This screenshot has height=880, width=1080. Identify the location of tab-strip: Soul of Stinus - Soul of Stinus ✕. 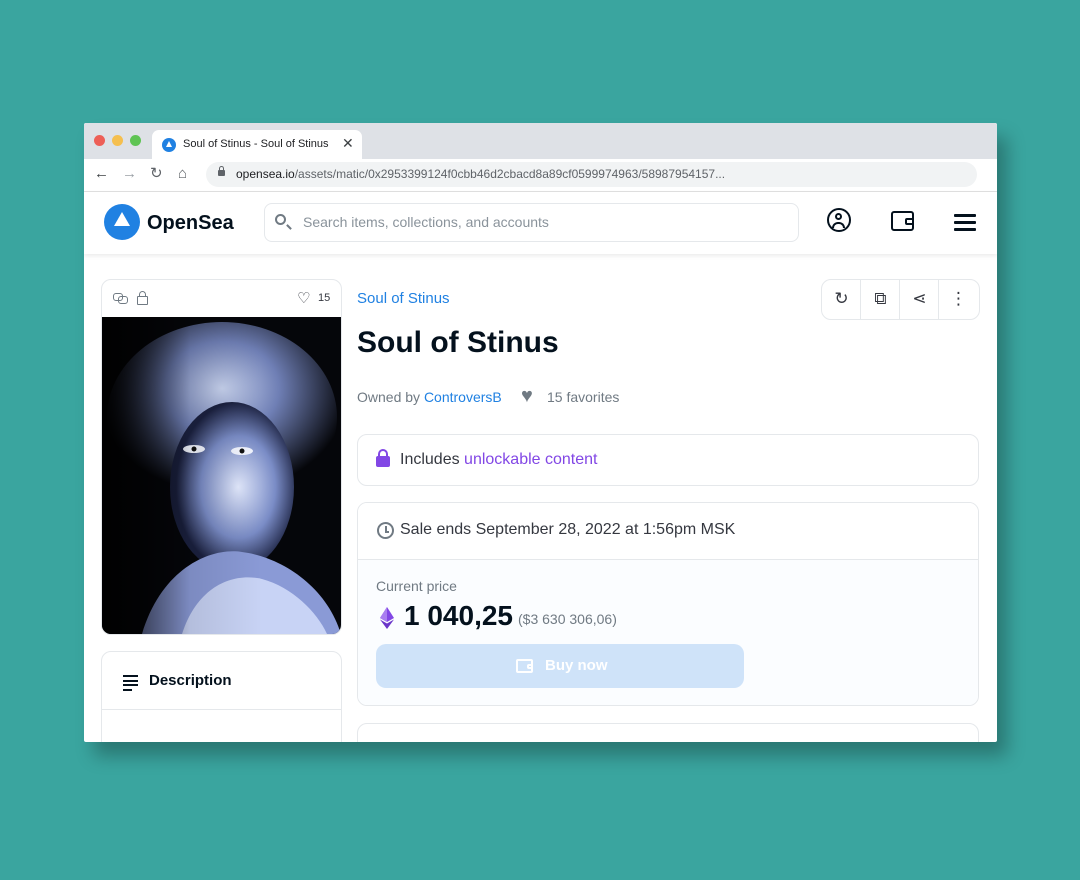
(540, 141).